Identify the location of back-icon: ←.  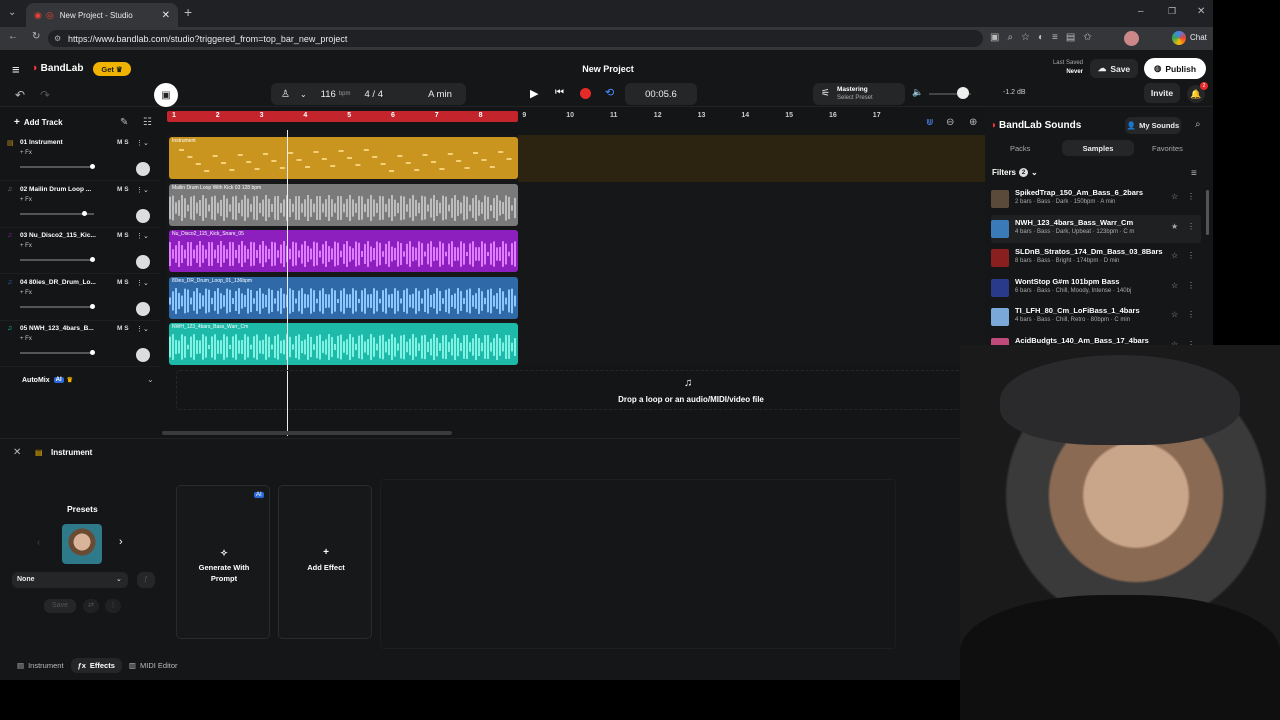
(13, 36).